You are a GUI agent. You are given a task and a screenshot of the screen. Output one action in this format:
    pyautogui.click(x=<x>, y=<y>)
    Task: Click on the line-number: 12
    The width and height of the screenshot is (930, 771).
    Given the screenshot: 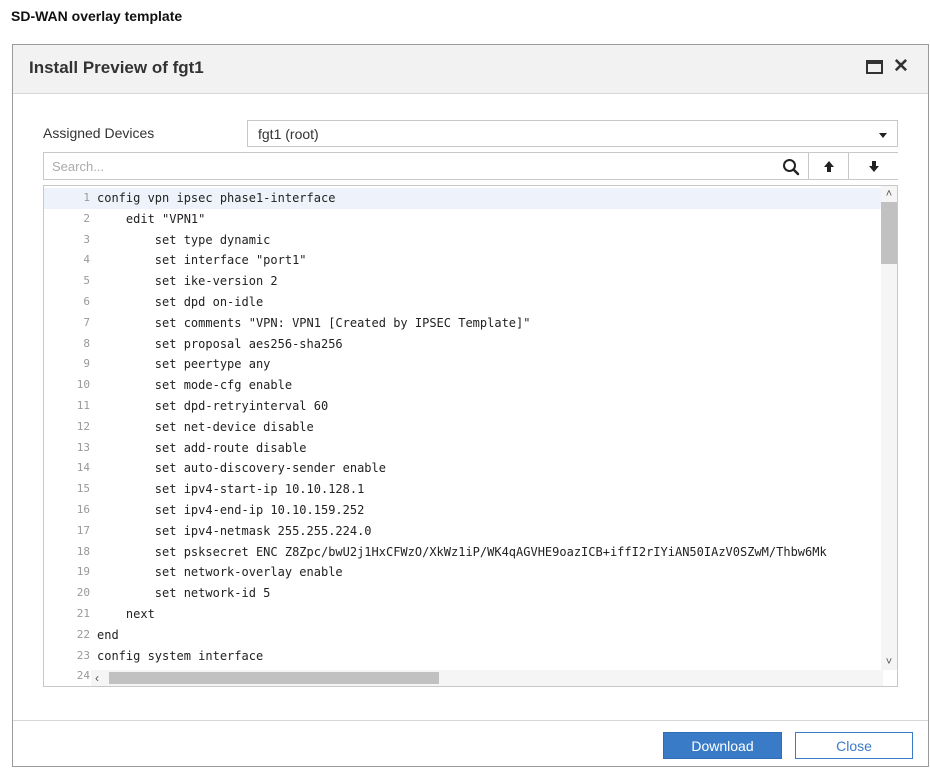 What is the action you would take?
    pyautogui.click(x=83, y=426)
    